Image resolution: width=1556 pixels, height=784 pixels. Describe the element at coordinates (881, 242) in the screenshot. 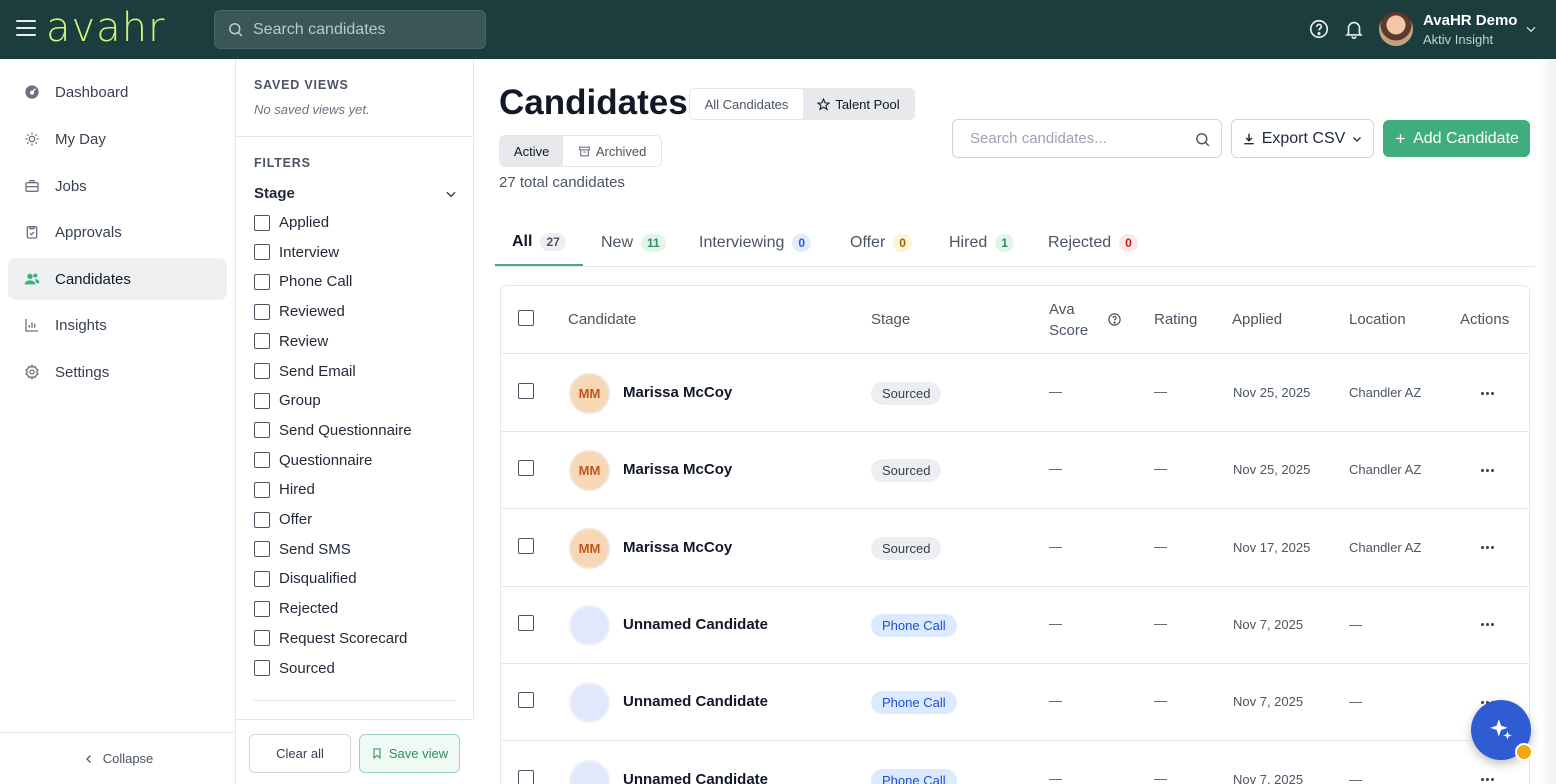

I see `tab-offer: Offer 0` at that location.